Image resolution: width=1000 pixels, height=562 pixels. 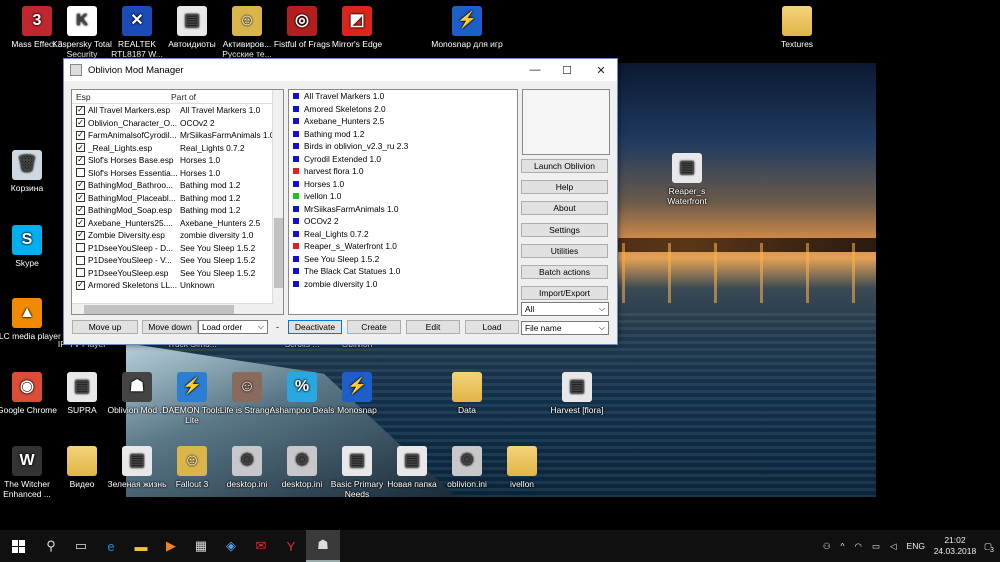 I want to click on esp-column-header: Esp, so click(x=119, y=96).